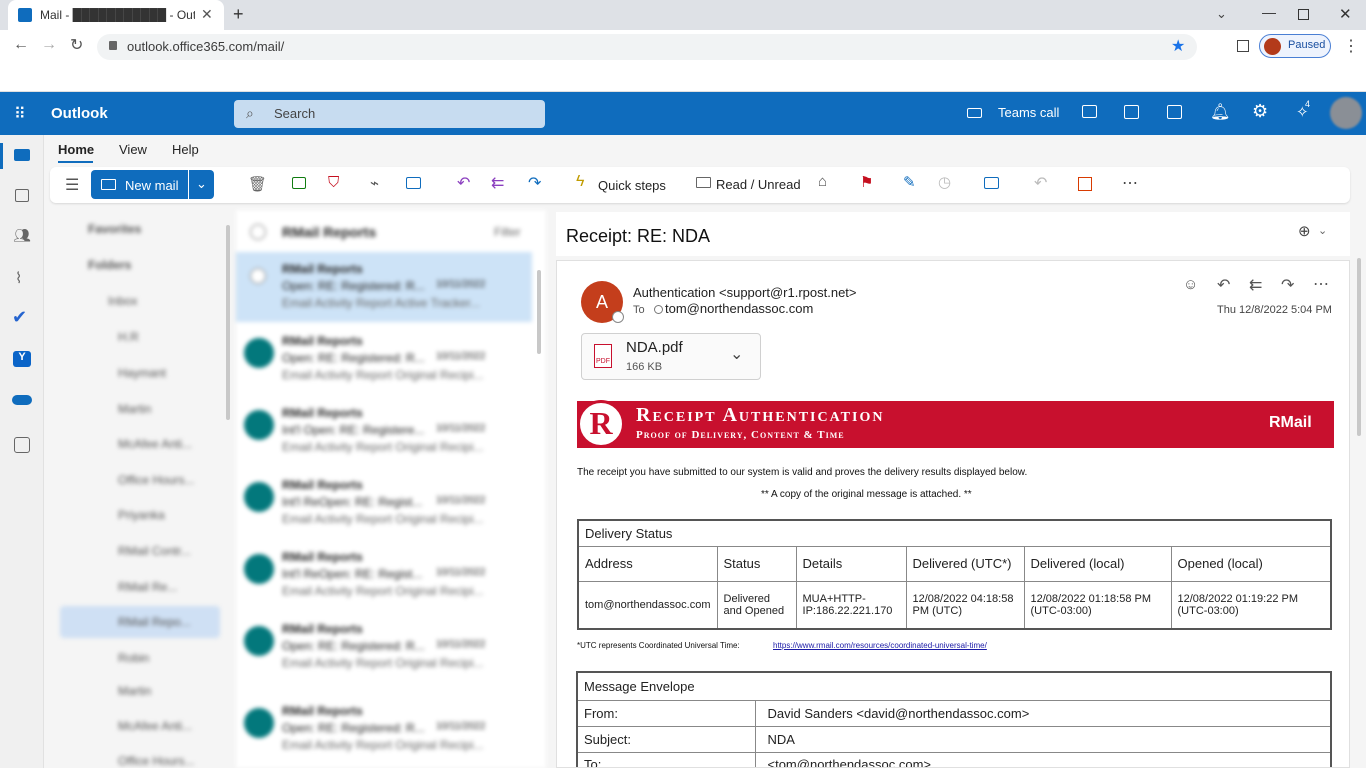 This screenshot has height=768, width=1366. Describe the element at coordinates (1028, 112) in the screenshot. I see `teams-call-button: Teams call` at that location.